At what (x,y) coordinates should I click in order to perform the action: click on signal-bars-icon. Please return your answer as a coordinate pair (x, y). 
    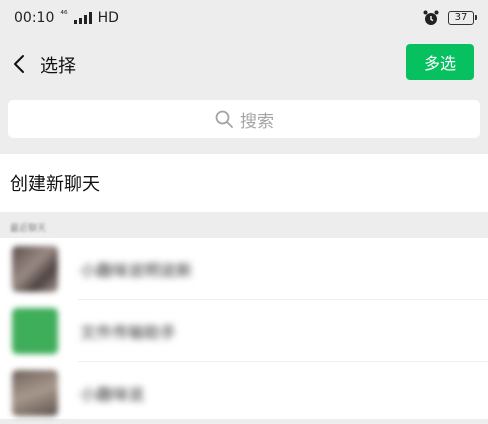
    Looking at the image, I should click on (82, 18).